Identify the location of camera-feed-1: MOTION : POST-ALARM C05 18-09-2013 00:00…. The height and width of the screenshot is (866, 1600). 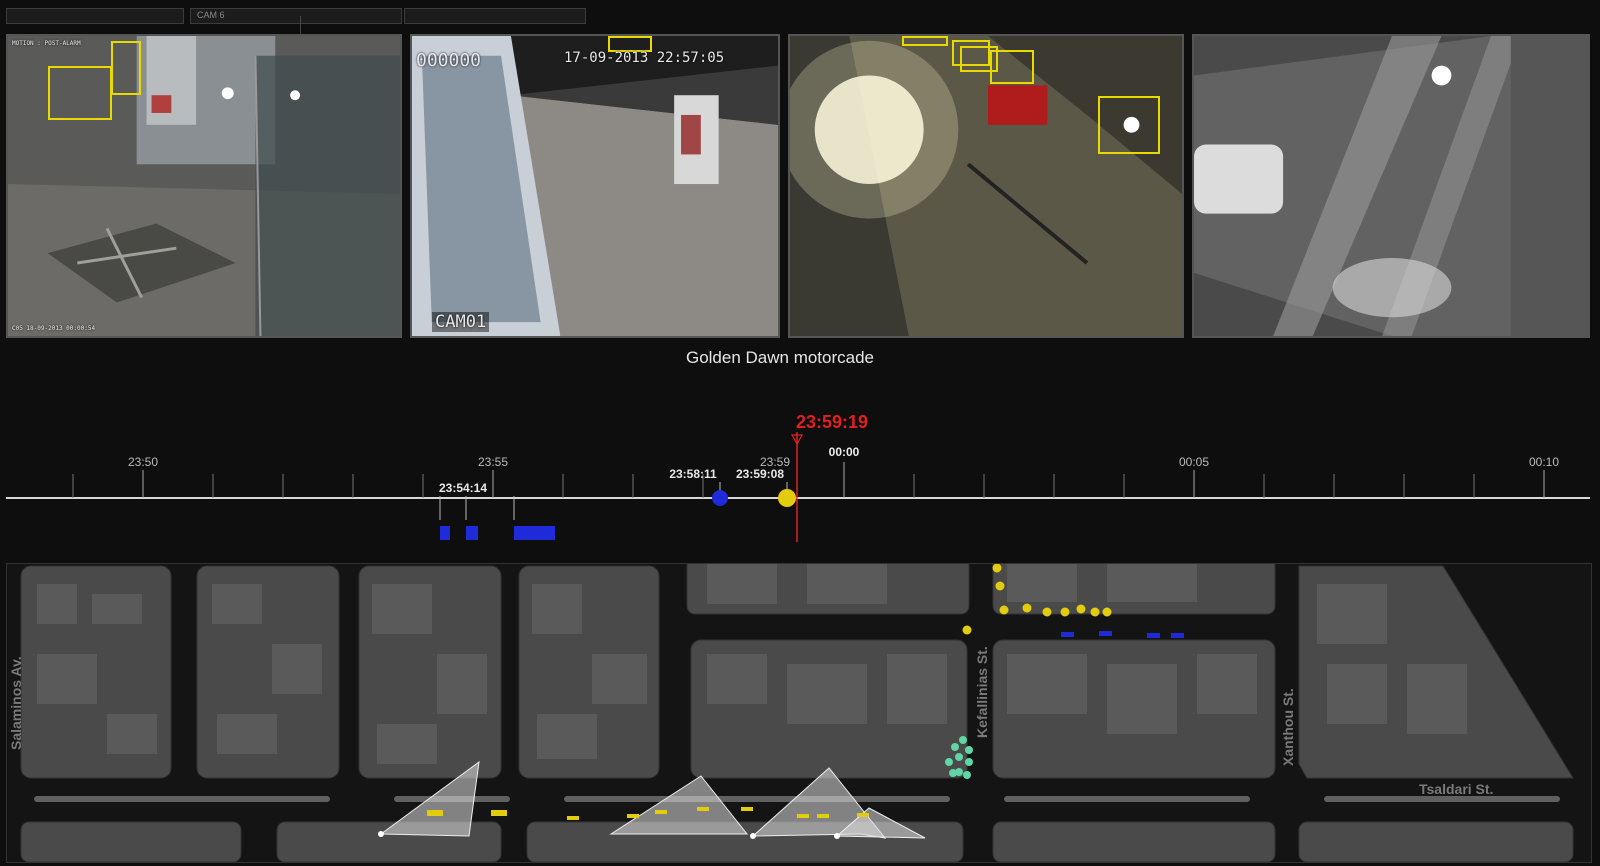
(204, 186).